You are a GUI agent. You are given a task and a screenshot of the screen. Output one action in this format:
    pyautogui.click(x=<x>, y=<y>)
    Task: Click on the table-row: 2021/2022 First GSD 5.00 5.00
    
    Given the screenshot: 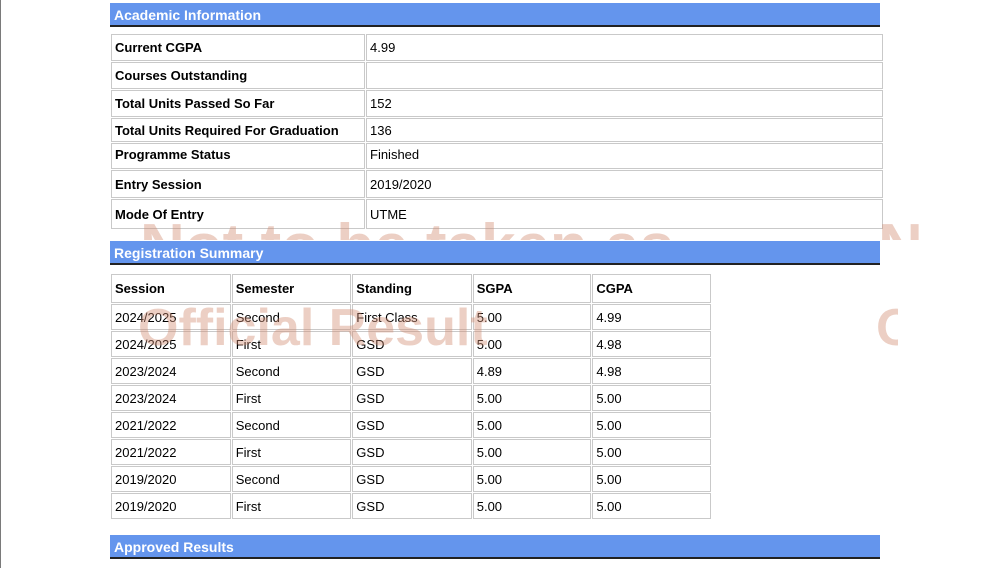 What is the action you would take?
    pyautogui.click(x=411, y=452)
    